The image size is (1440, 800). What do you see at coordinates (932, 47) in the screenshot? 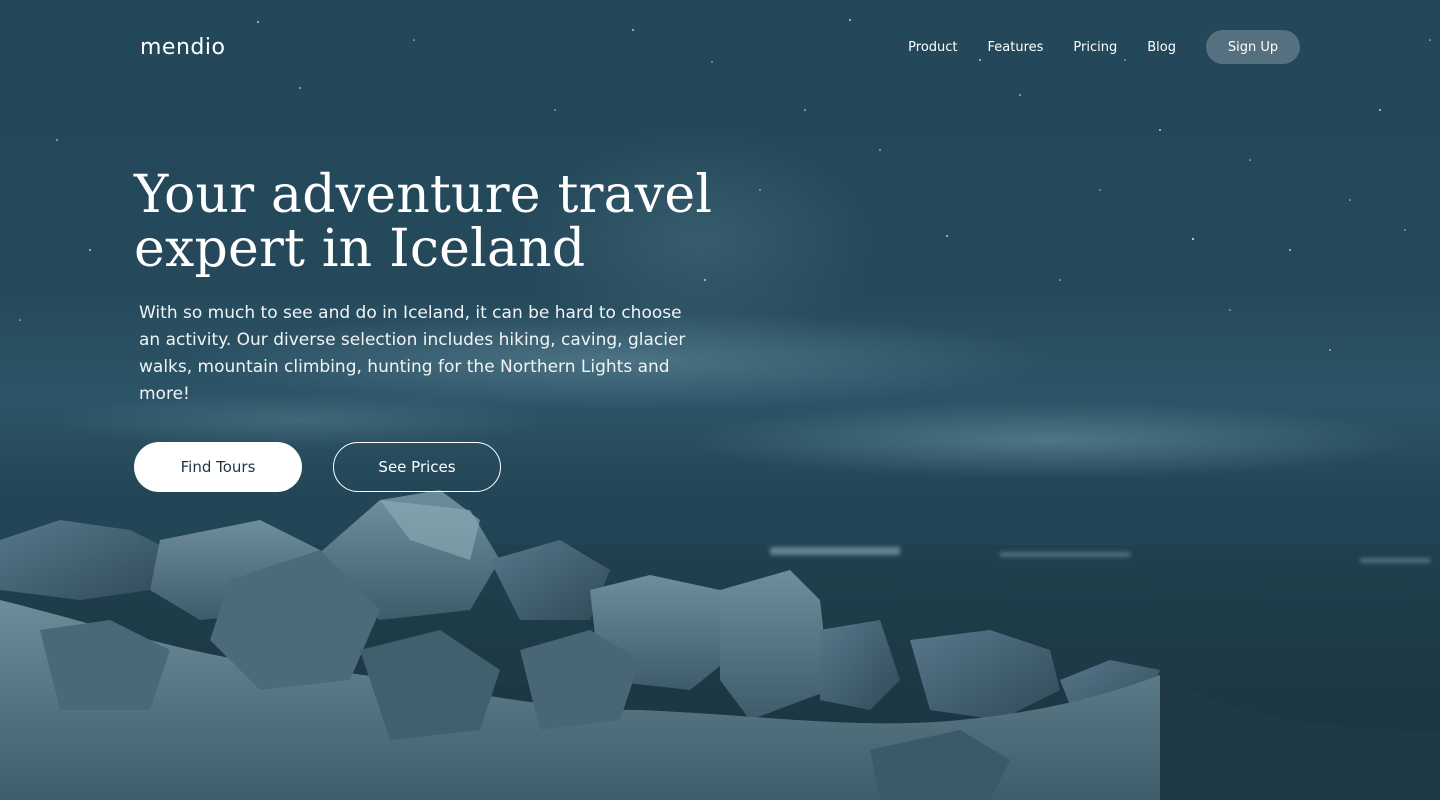
I see `nav-link-product: Product` at bounding box center [932, 47].